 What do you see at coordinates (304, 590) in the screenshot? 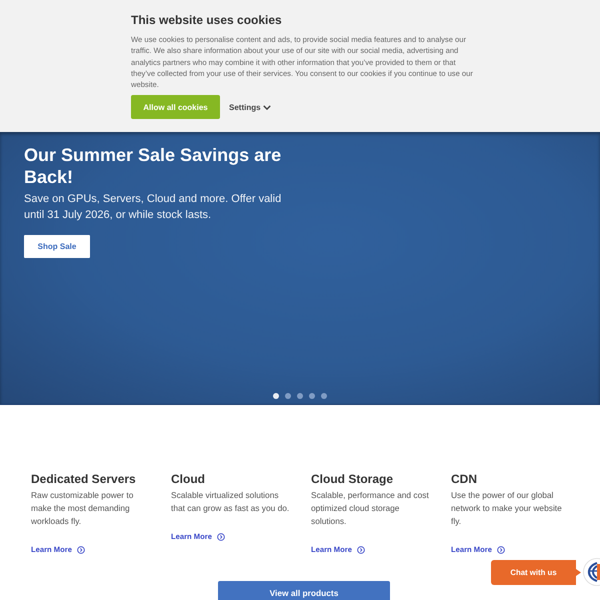
I see `view-all-products-button: View all products` at bounding box center [304, 590].